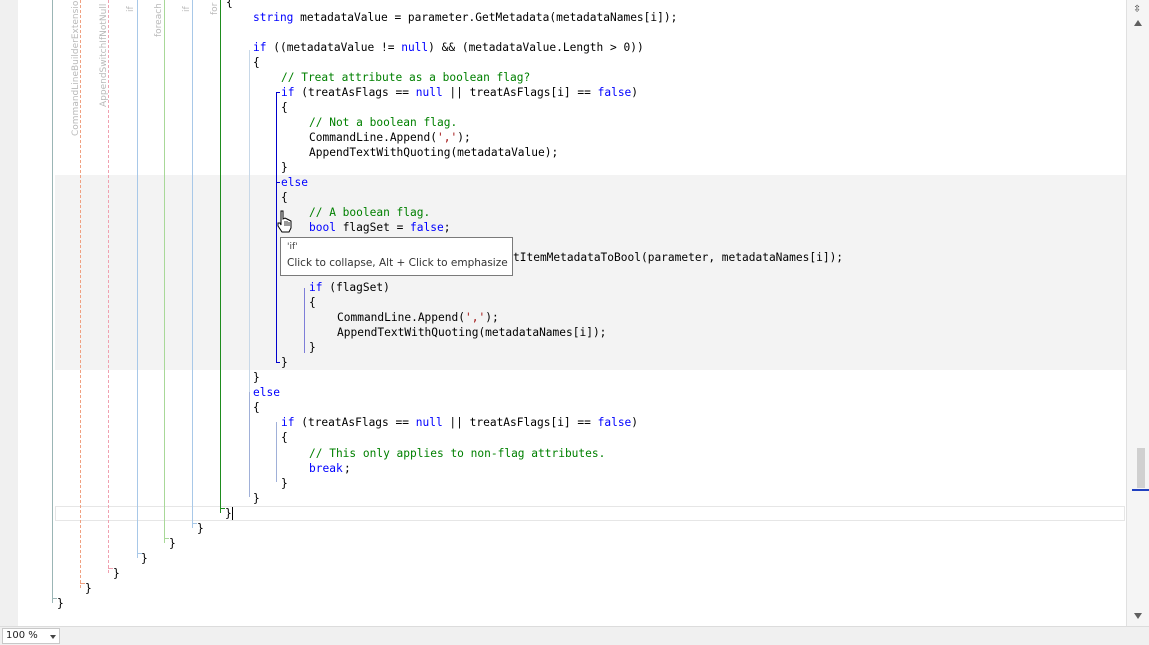 This screenshot has width=1149, height=645. Describe the element at coordinates (220, 256) in the screenshot. I see `structure-guide-for` at that location.